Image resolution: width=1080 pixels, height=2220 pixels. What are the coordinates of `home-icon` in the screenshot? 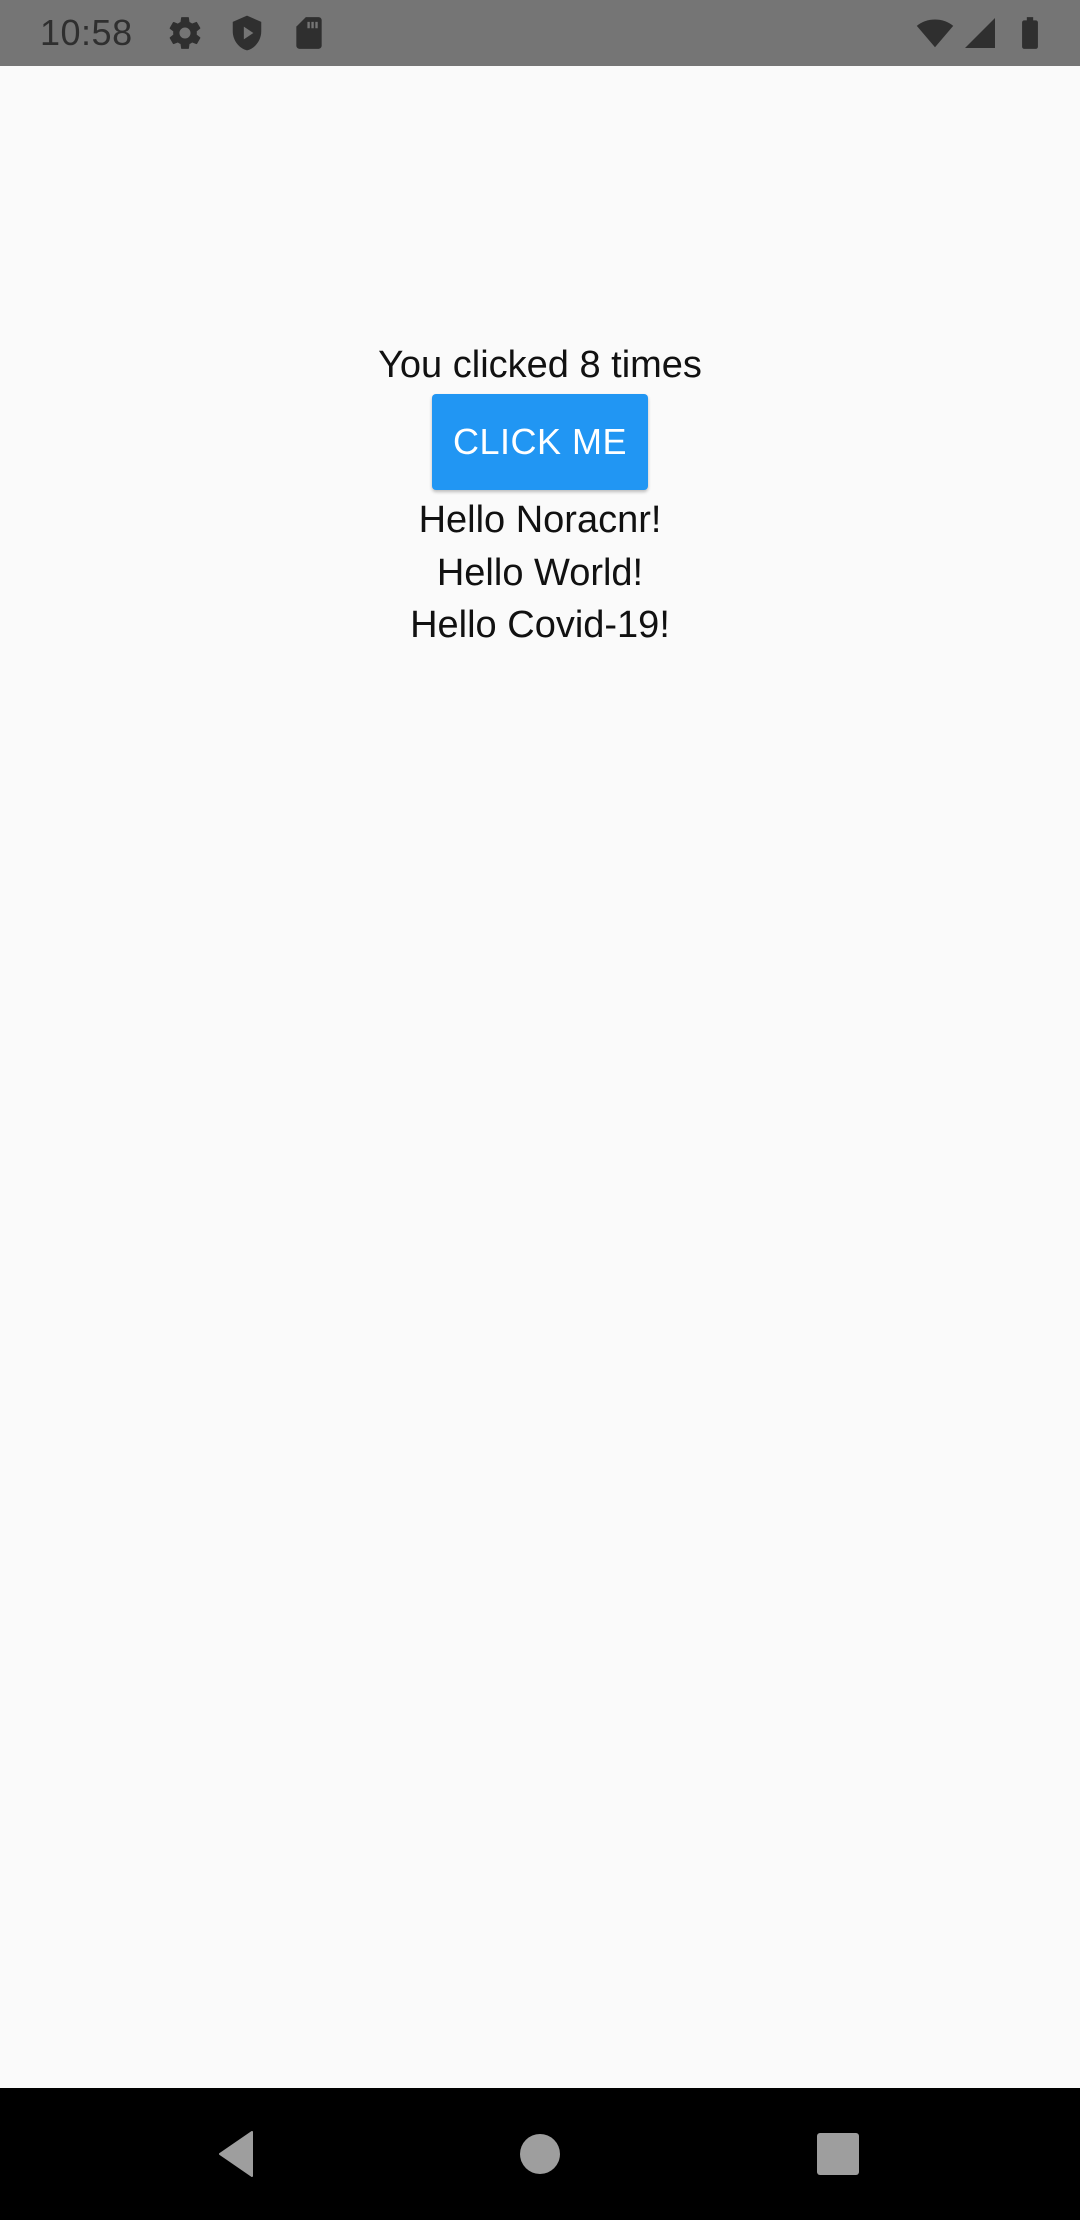 It's located at (540, 2154).